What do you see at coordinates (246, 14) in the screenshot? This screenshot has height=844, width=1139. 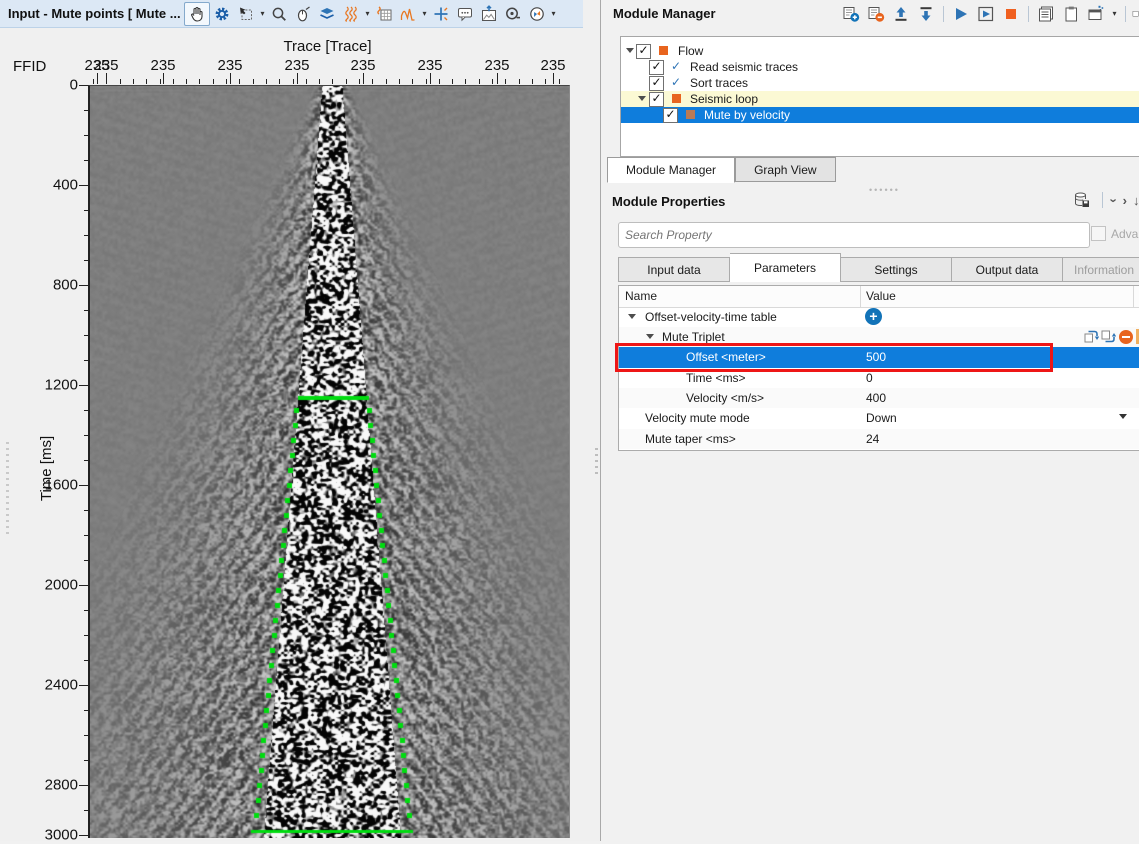 I see `select-mode-icon` at bounding box center [246, 14].